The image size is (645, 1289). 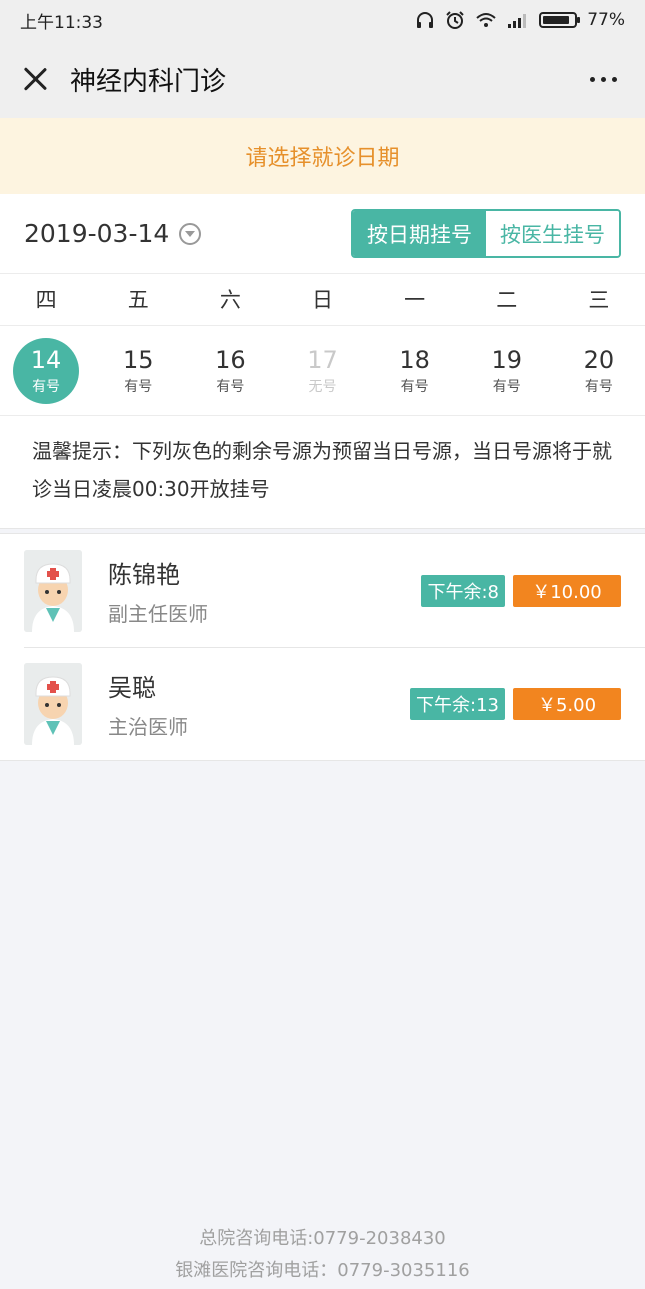 What do you see at coordinates (148, 726) in the screenshot?
I see `doctor-title: 主治医师` at bounding box center [148, 726].